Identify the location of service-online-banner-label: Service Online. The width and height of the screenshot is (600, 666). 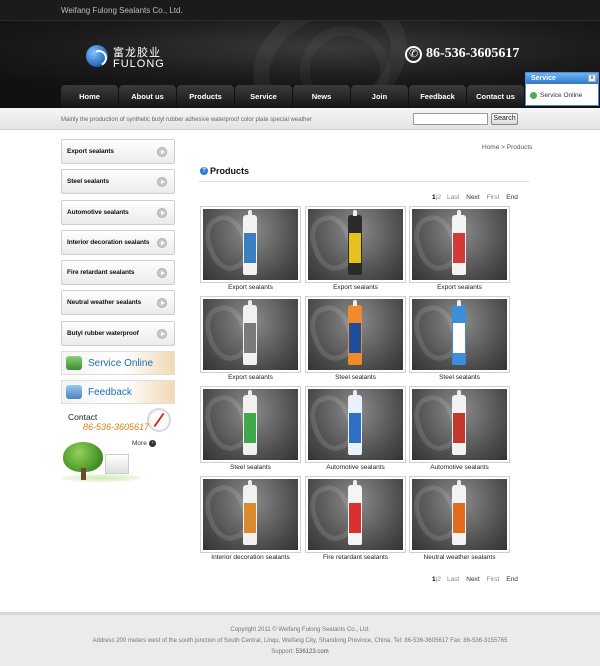
(121, 363).